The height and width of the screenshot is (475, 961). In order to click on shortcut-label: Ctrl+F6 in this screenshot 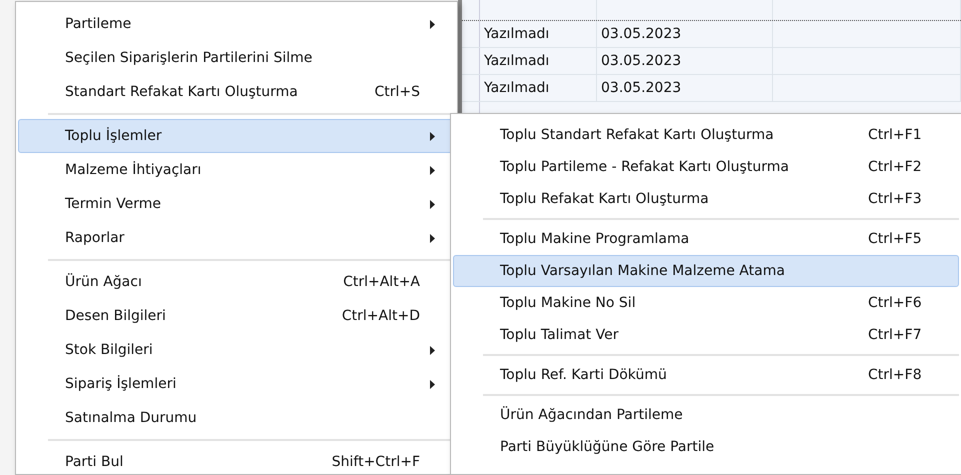, I will do `click(895, 303)`.